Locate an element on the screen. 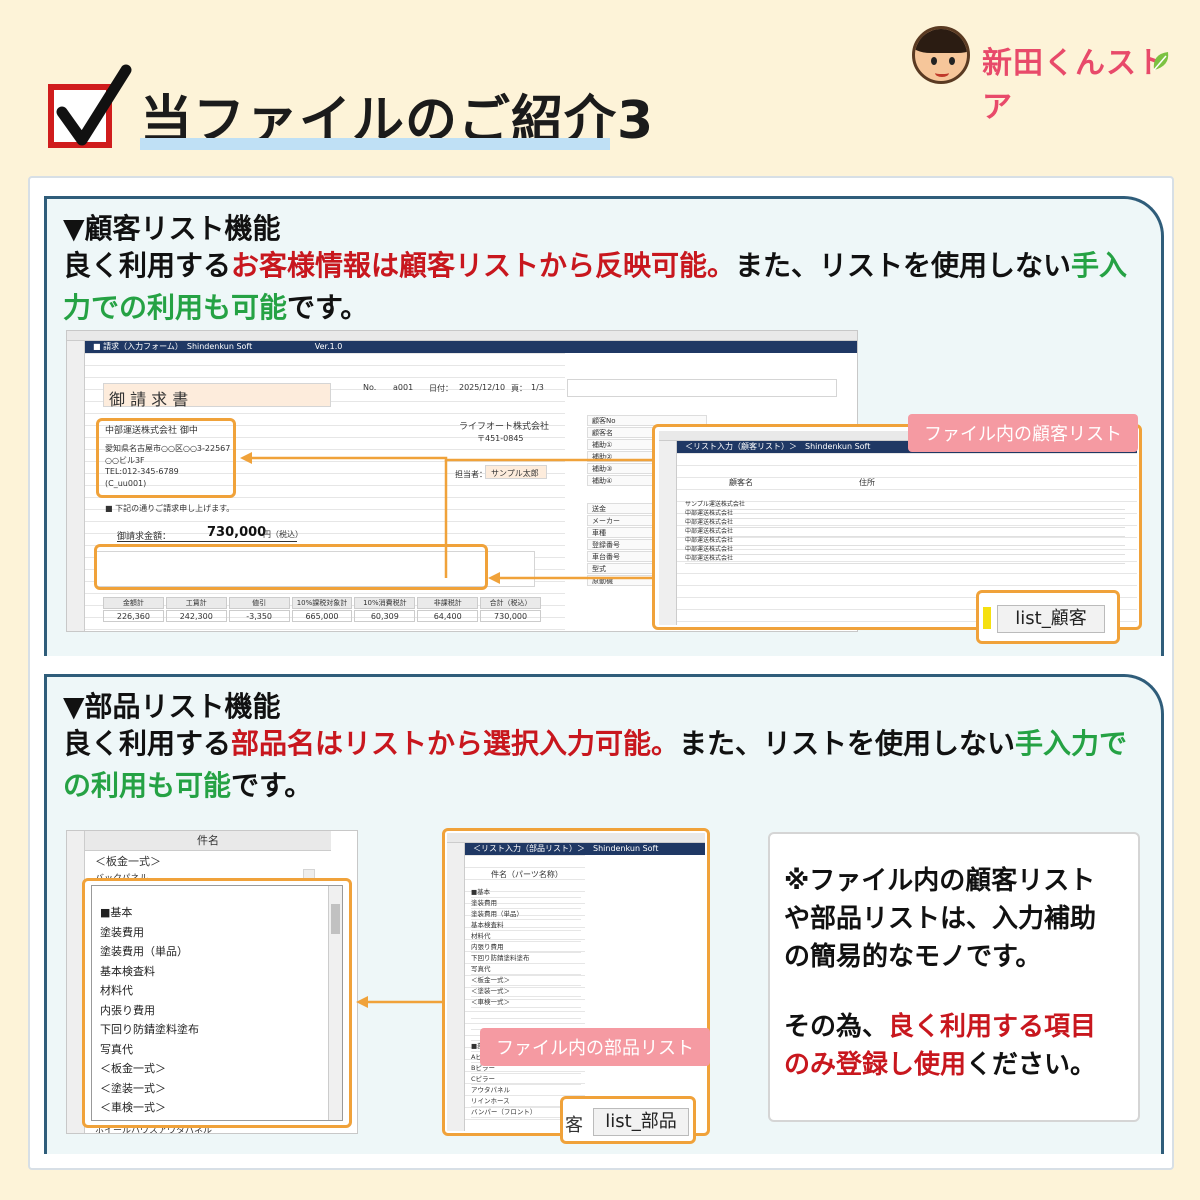 The width and height of the screenshot is (1200, 1200). customer-highlight is located at coordinates (166, 458).